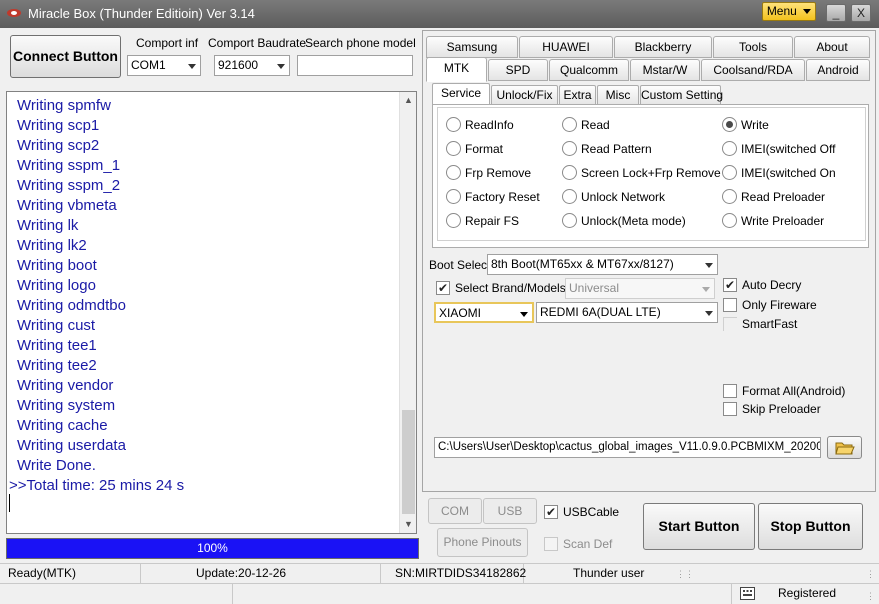 This screenshot has height=604, width=879. I want to click on format-all-label: Format All(Android), so click(794, 391).